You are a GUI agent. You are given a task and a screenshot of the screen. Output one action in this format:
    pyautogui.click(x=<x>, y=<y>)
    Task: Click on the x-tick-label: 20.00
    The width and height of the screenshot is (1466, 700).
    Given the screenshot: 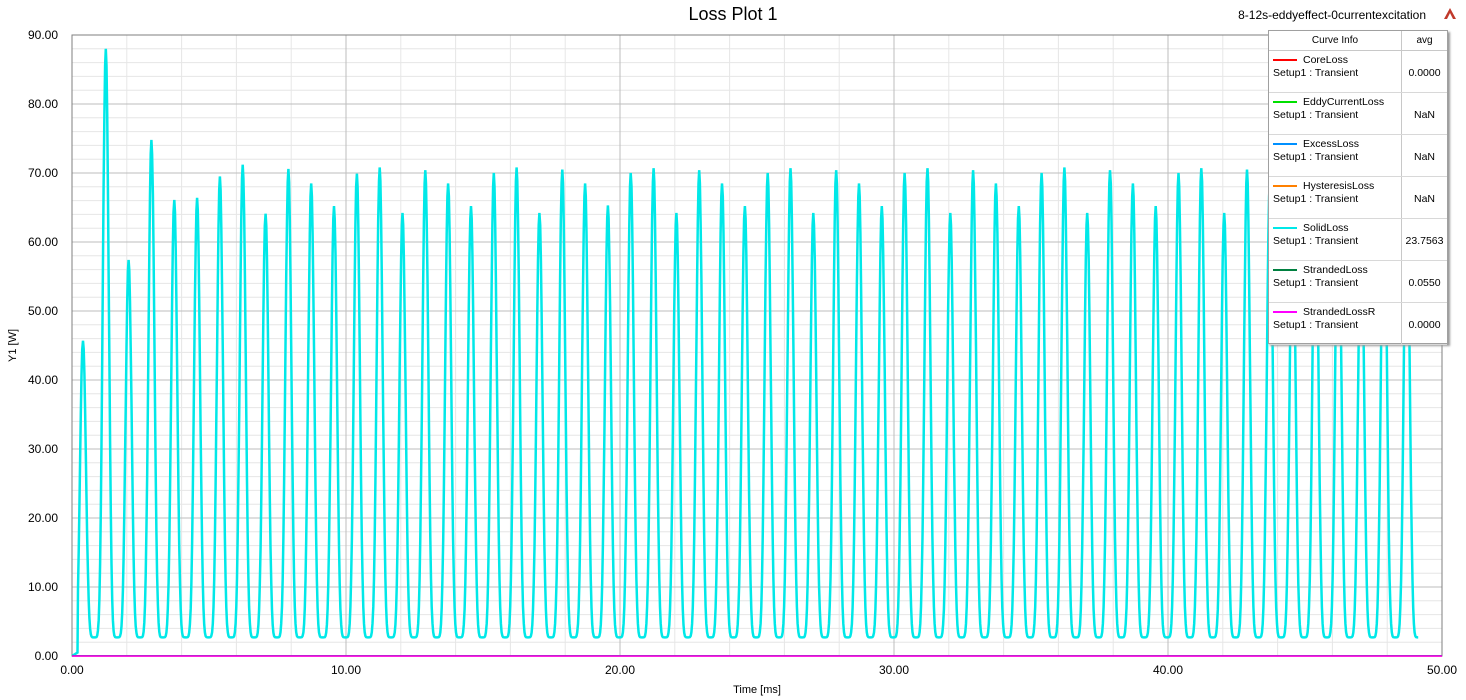 What is the action you would take?
    pyautogui.click(x=620, y=670)
    